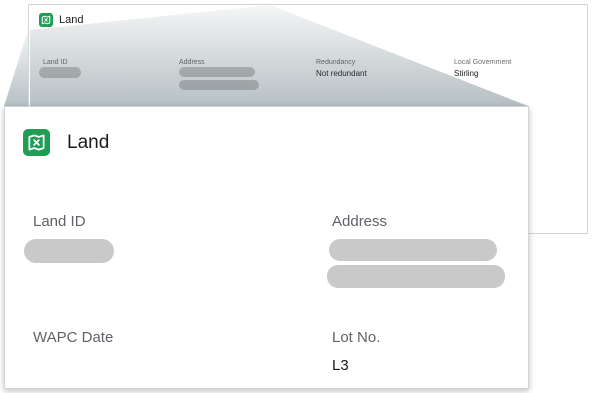 This screenshot has height=393, width=592. Describe the element at coordinates (66, 142) in the screenshot. I see `detail-card-header: Land` at that location.